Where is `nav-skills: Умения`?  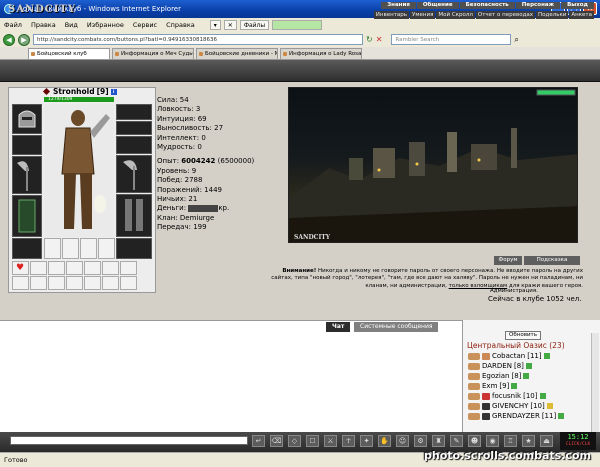
nav-skills: Умения is located at coordinates (423, 15).